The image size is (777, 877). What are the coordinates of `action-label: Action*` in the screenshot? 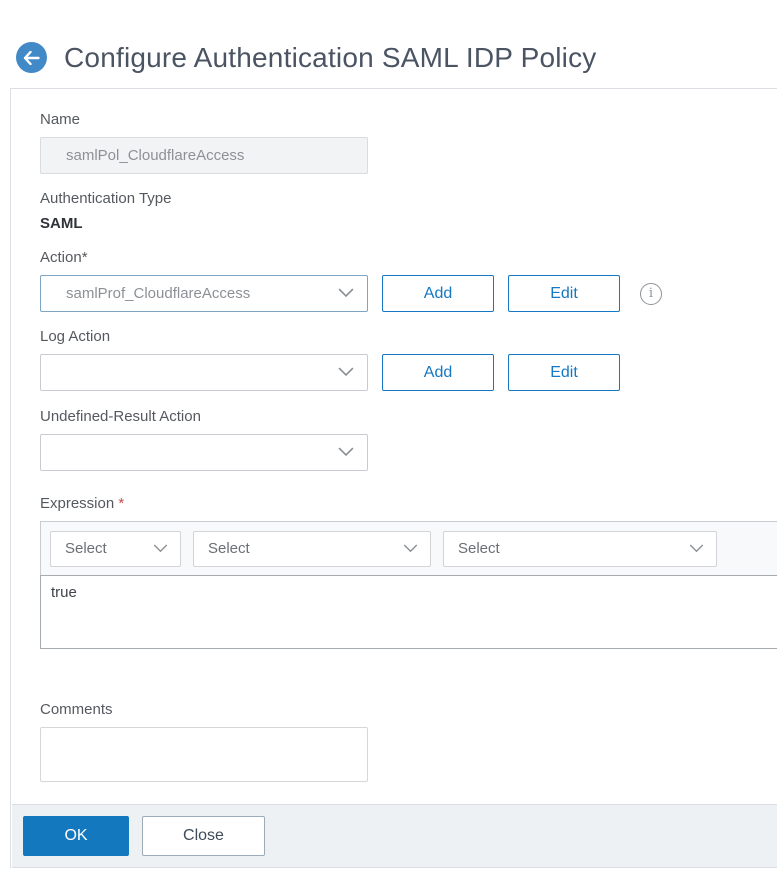 It's located at (64, 257).